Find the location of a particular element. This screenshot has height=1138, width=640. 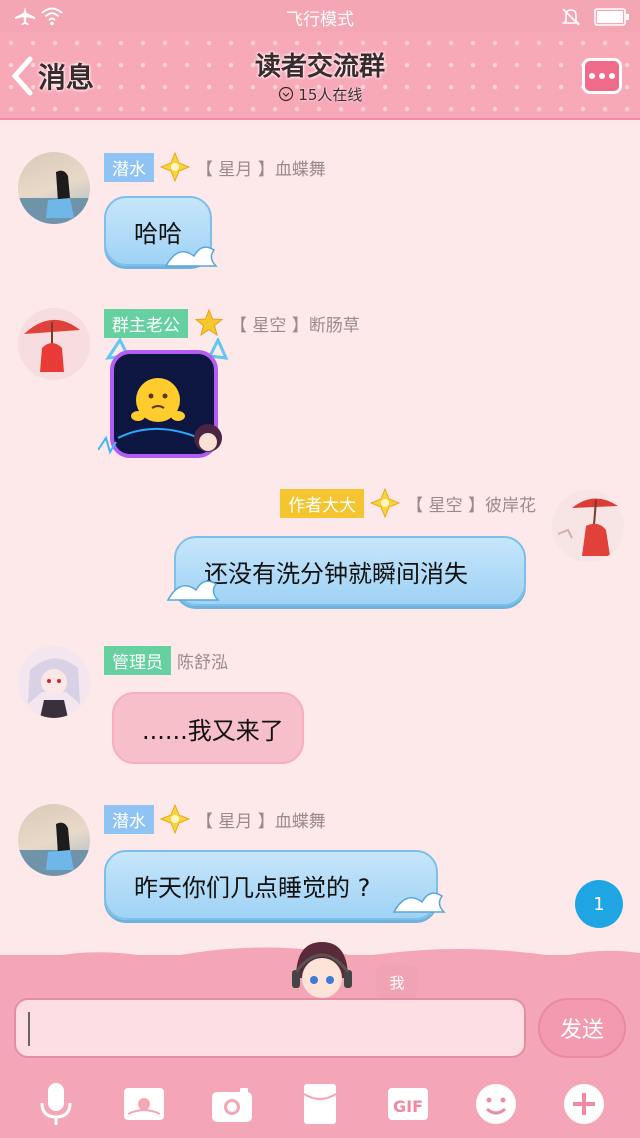

sender-name: 彼岸花 is located at coordinates (510, 505).